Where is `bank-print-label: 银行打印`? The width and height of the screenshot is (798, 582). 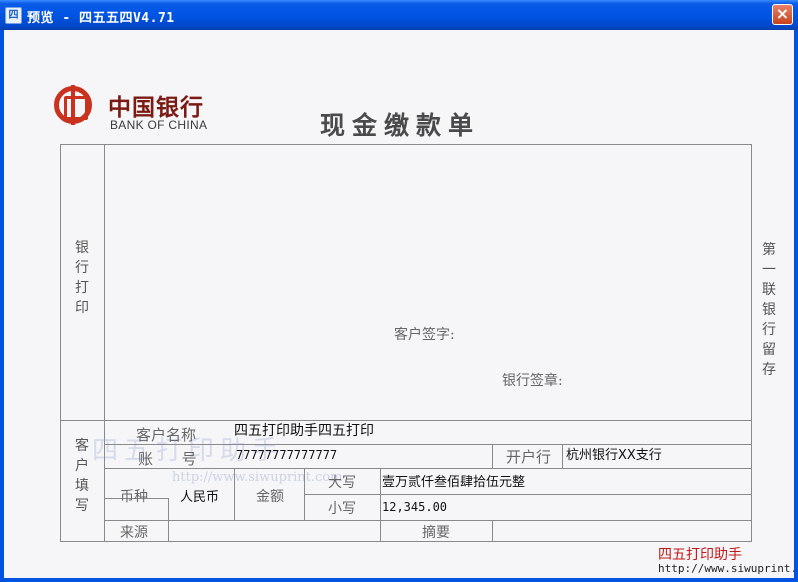 bank-print-label: 银行打印 is located at coordinates (82, 278).